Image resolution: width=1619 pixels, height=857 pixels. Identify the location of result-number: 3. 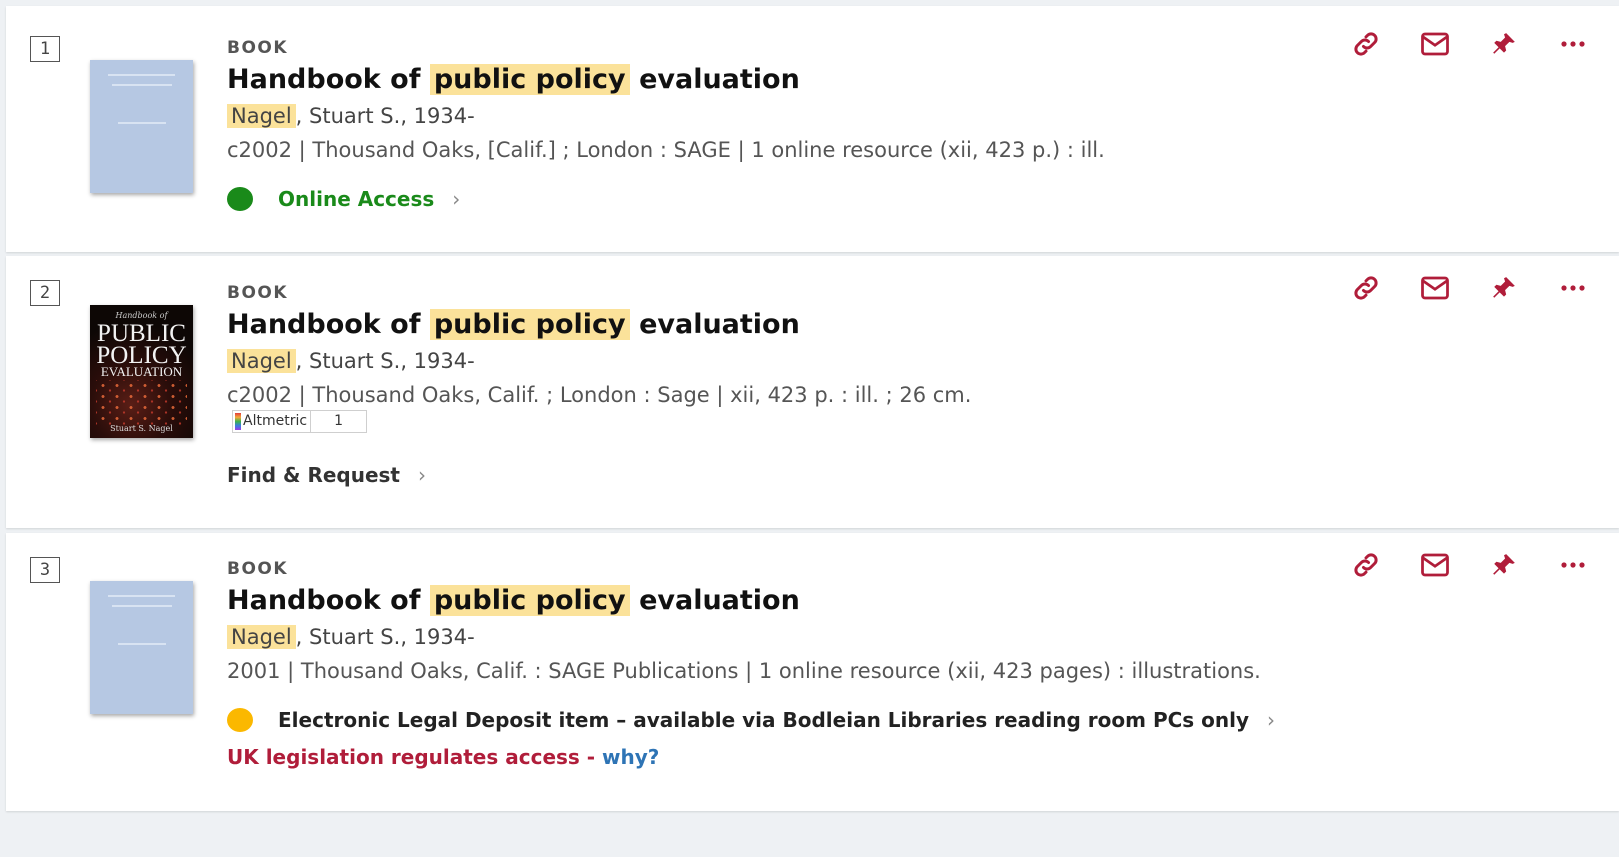
(45, 570).